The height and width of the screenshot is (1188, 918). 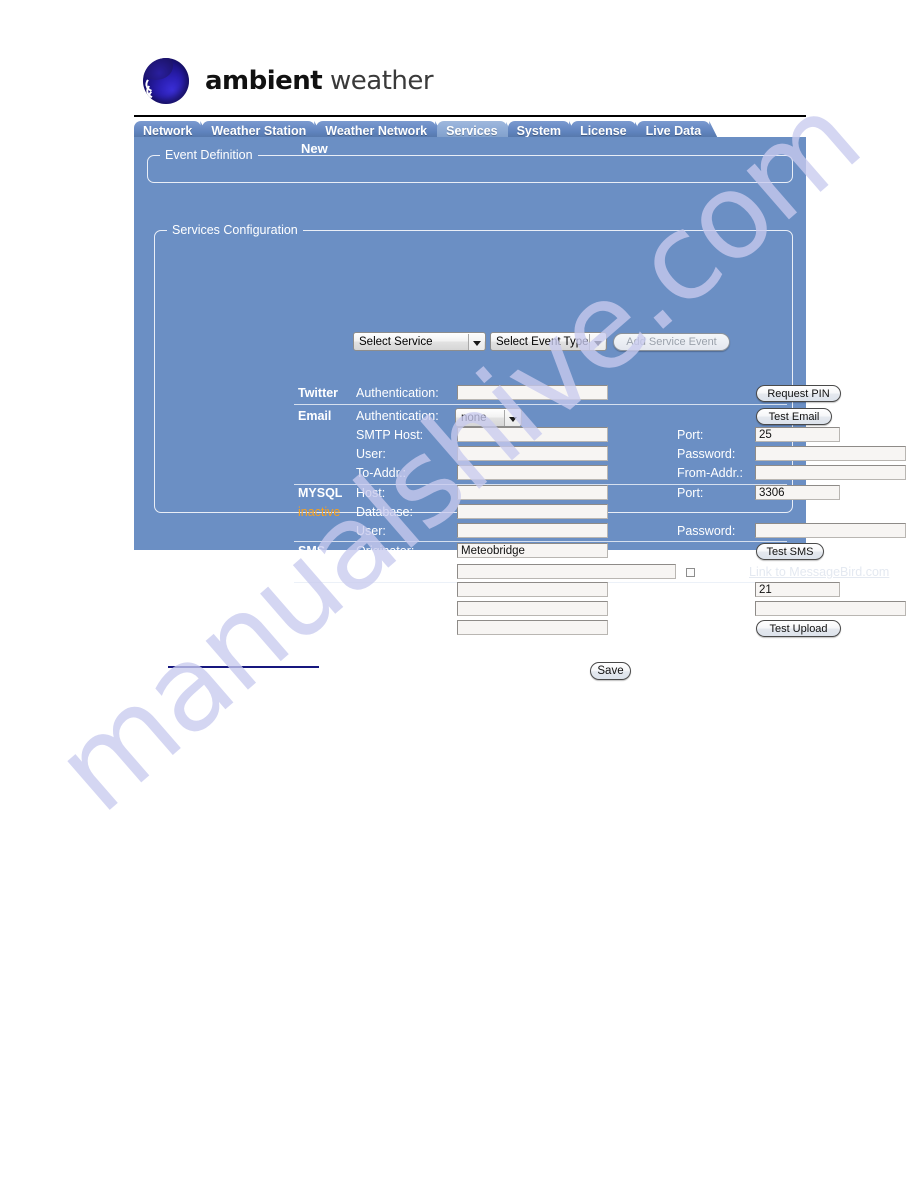 I want to click on save-button: Save, so click(x=610, y=671).